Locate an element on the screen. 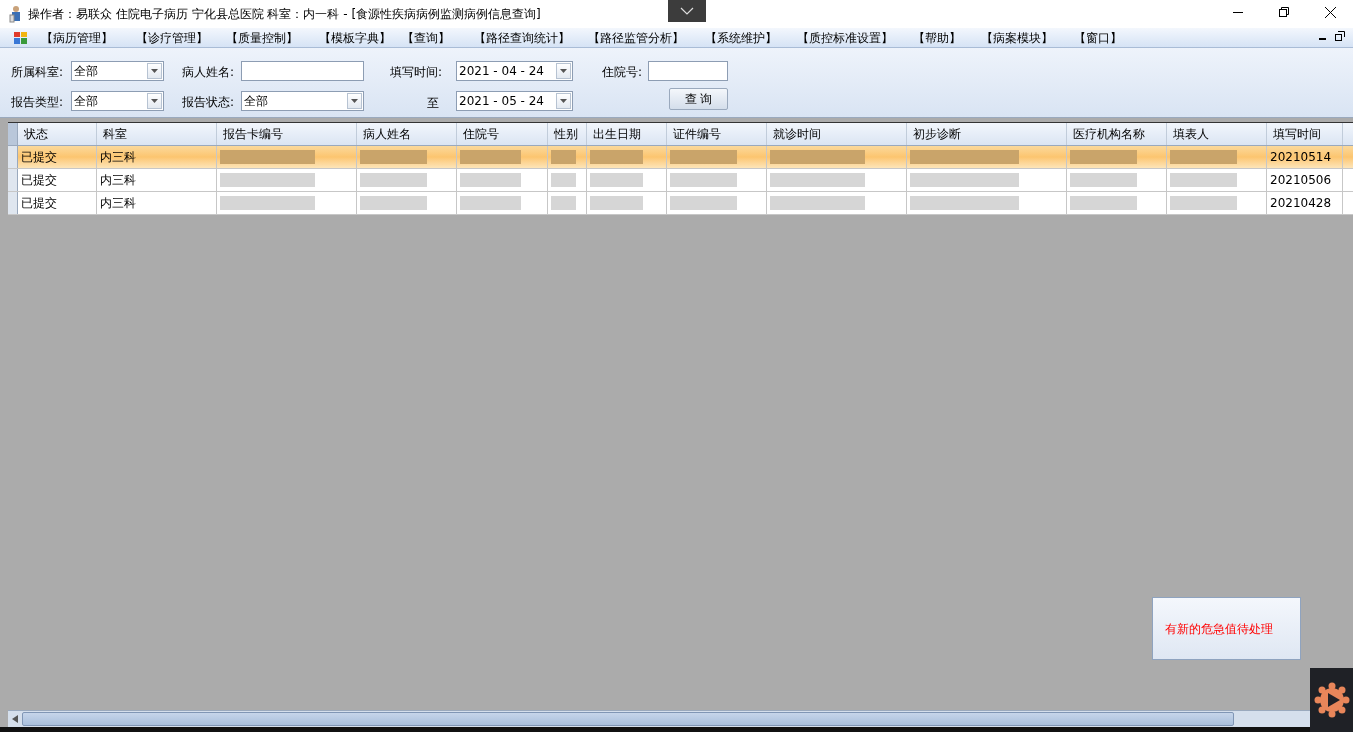 The width and height of the screenshot is (1353, 732). table-cell: 20210506 is located at coordinates (1305, 180).